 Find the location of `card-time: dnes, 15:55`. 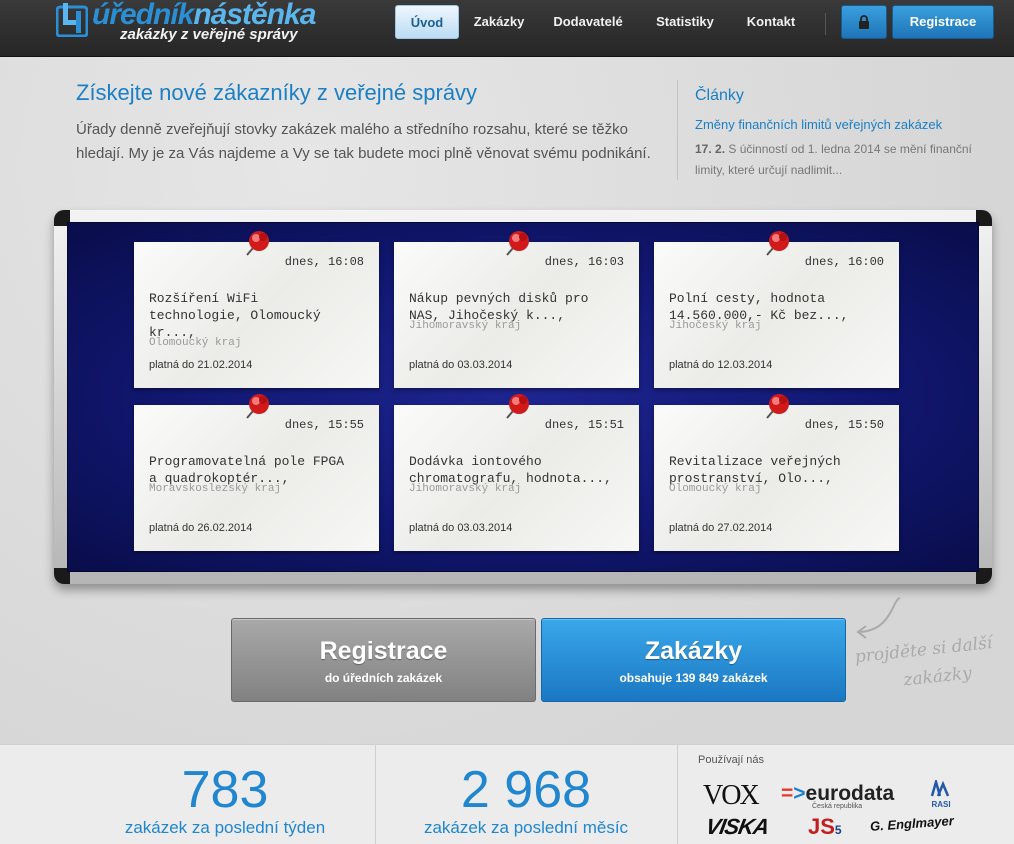

card-time: dnes, 15:55 is located at coordinates (324, 425).